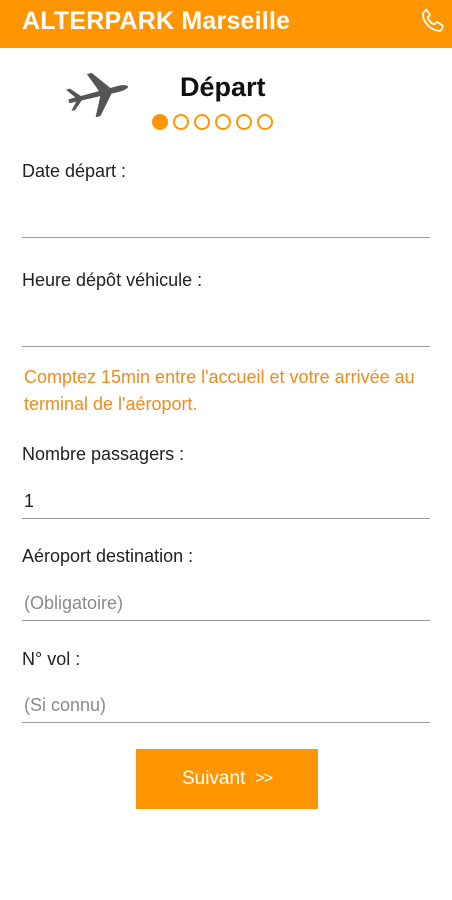 This screenshot has height=900, width=452. I want to click on double-chevron-right-icon: >>, so click(264, 778).